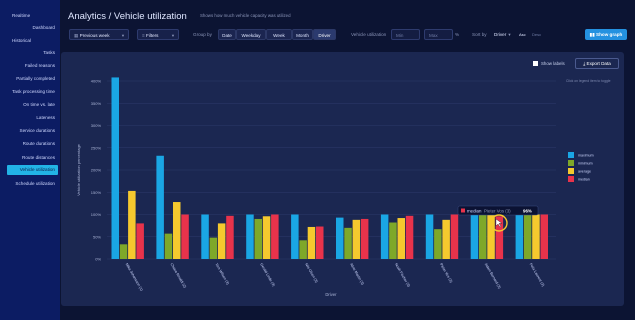  What do you see at coordinates (609, 34) in the screenshot?
I see `show-graph-label: Show graph` at bounding box center [609, 34].